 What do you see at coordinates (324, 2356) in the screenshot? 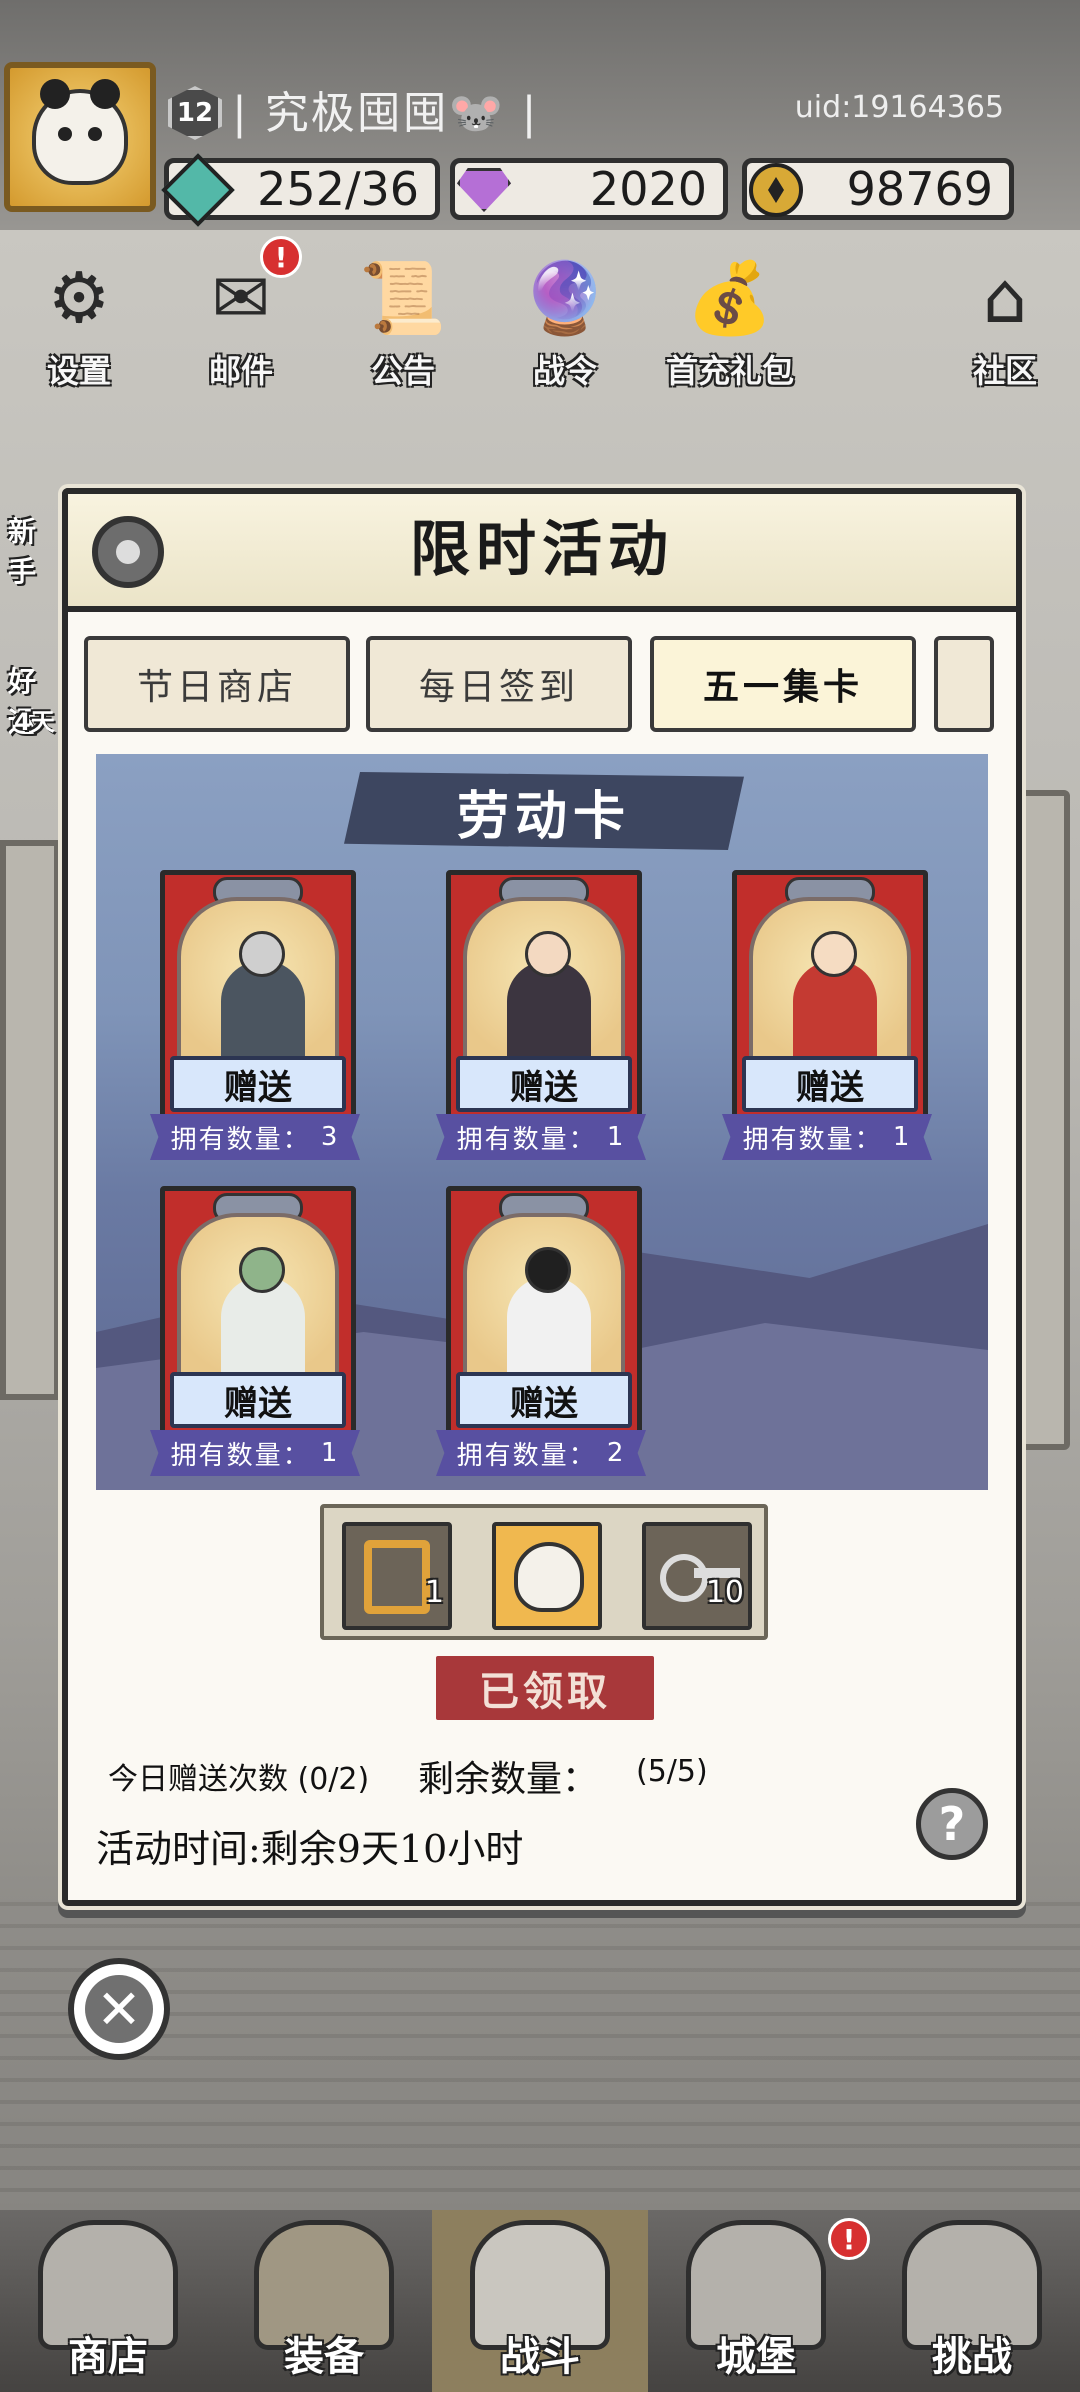
I see `nav-equipment-label: 装备` at bounding box center [324, 2356].